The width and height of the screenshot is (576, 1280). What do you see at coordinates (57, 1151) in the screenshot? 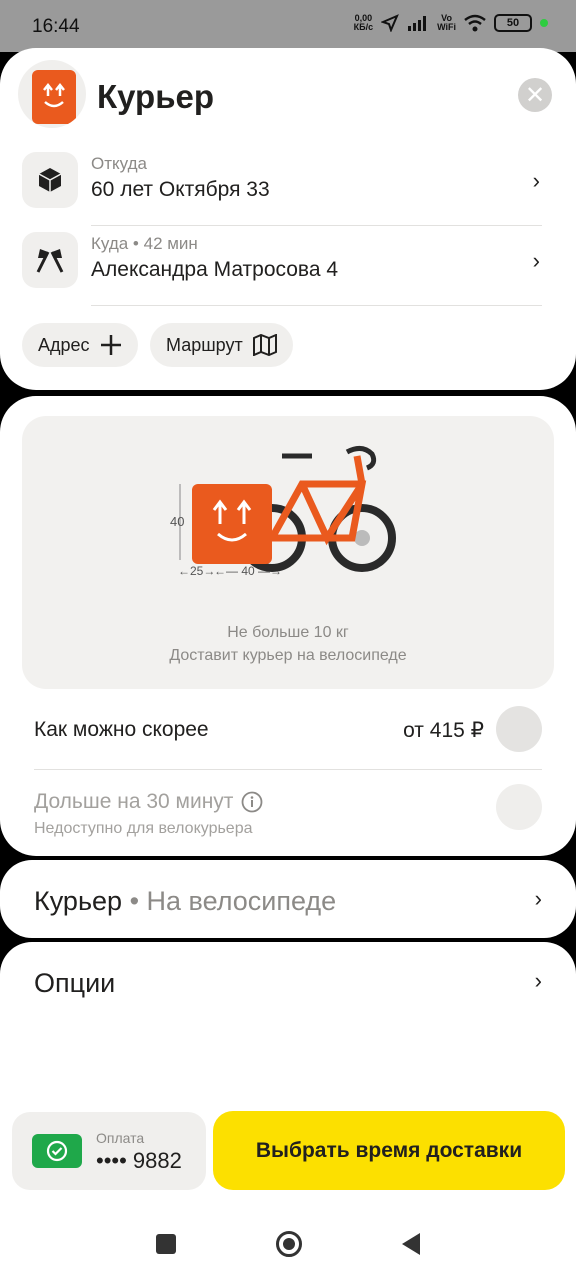
I see `card-icon` at bounding box center [57, 1151].